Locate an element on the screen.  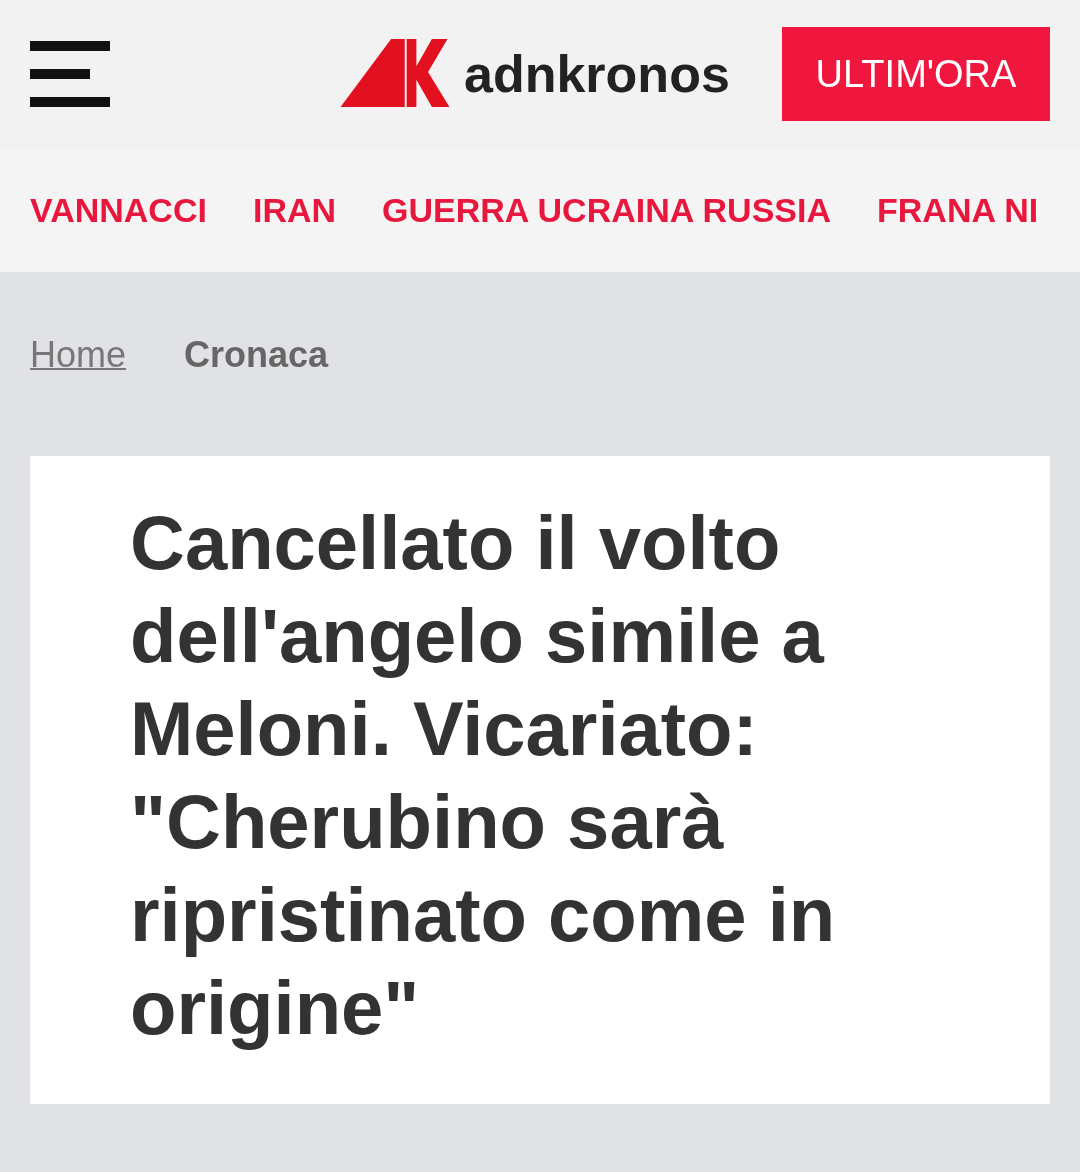
nav-link: VANNACCI is located at coordinates (118, 210).